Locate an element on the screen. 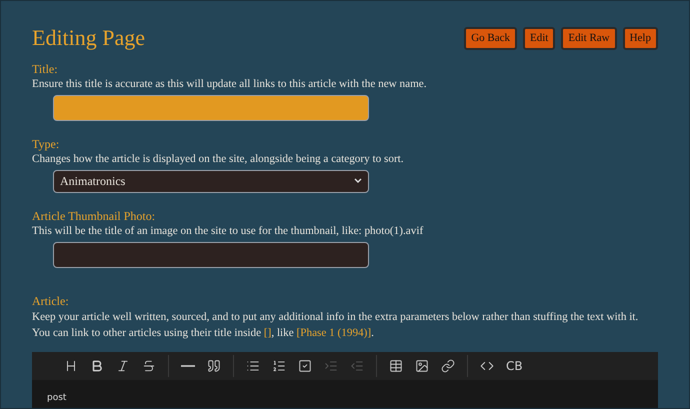  header-button: Edit Raw is located at coordinates (589, 38).